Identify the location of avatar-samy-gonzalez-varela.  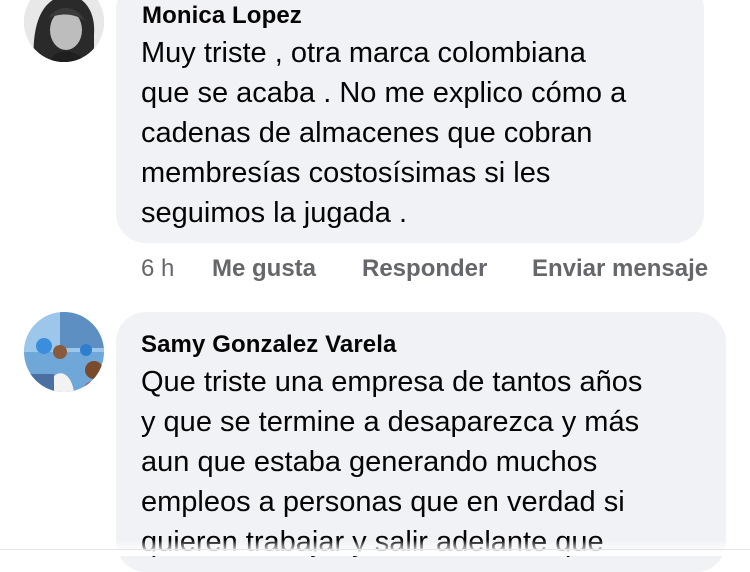
(64, 352).